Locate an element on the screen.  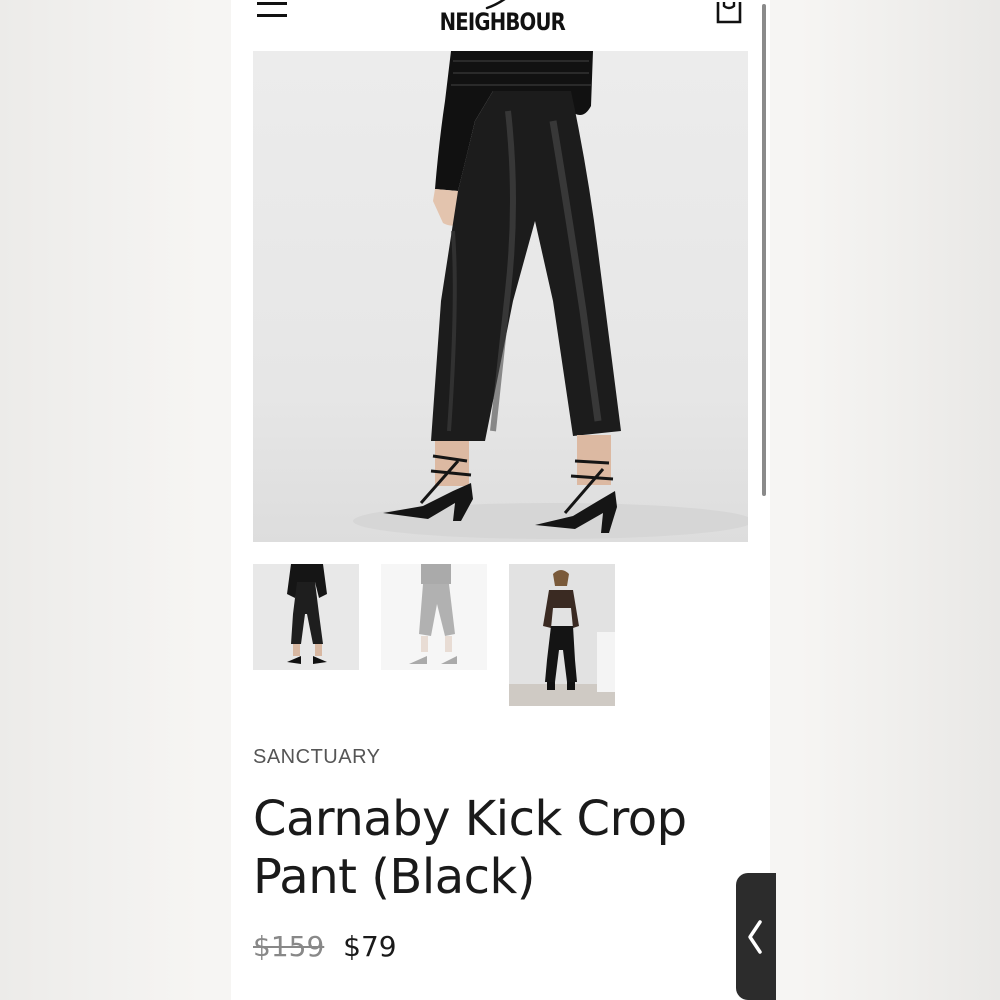
thumbnail-photo-front is located at coordinates (306, 617).